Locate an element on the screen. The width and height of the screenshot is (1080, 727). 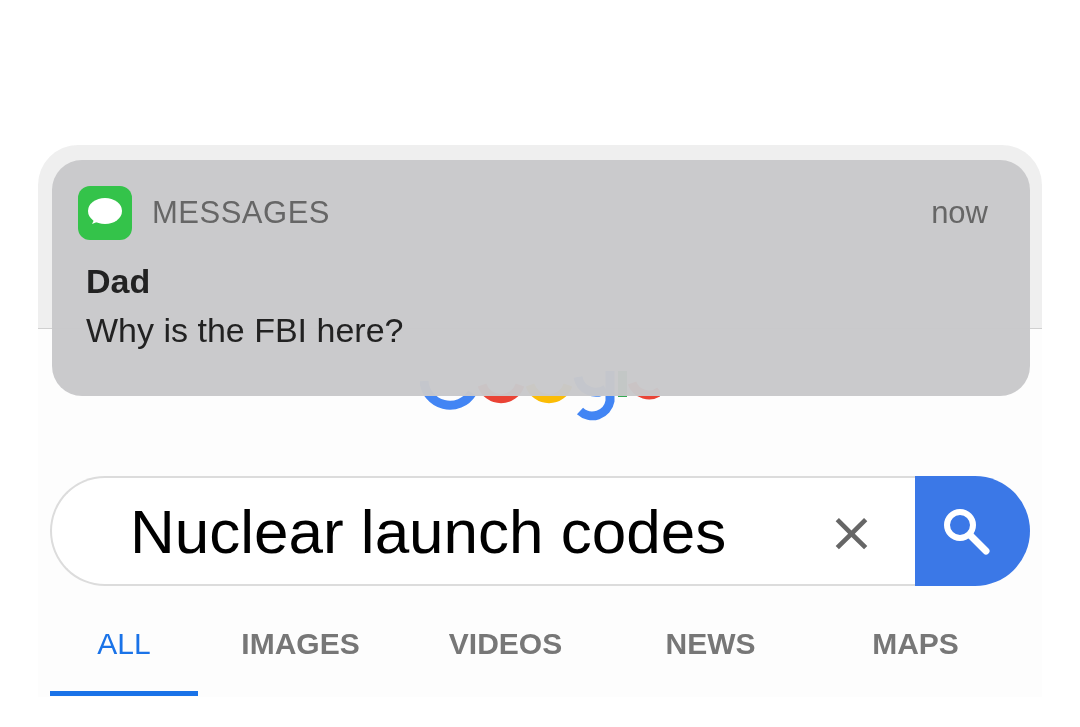
tab: MAPS is located at coordinates (915, 655).